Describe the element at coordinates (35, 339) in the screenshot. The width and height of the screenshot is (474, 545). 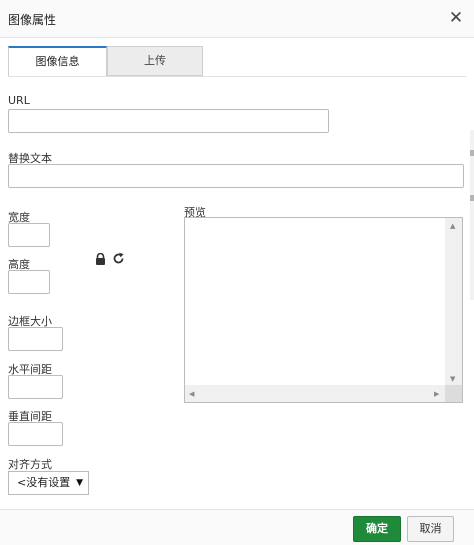
I see `border-input` at that location.